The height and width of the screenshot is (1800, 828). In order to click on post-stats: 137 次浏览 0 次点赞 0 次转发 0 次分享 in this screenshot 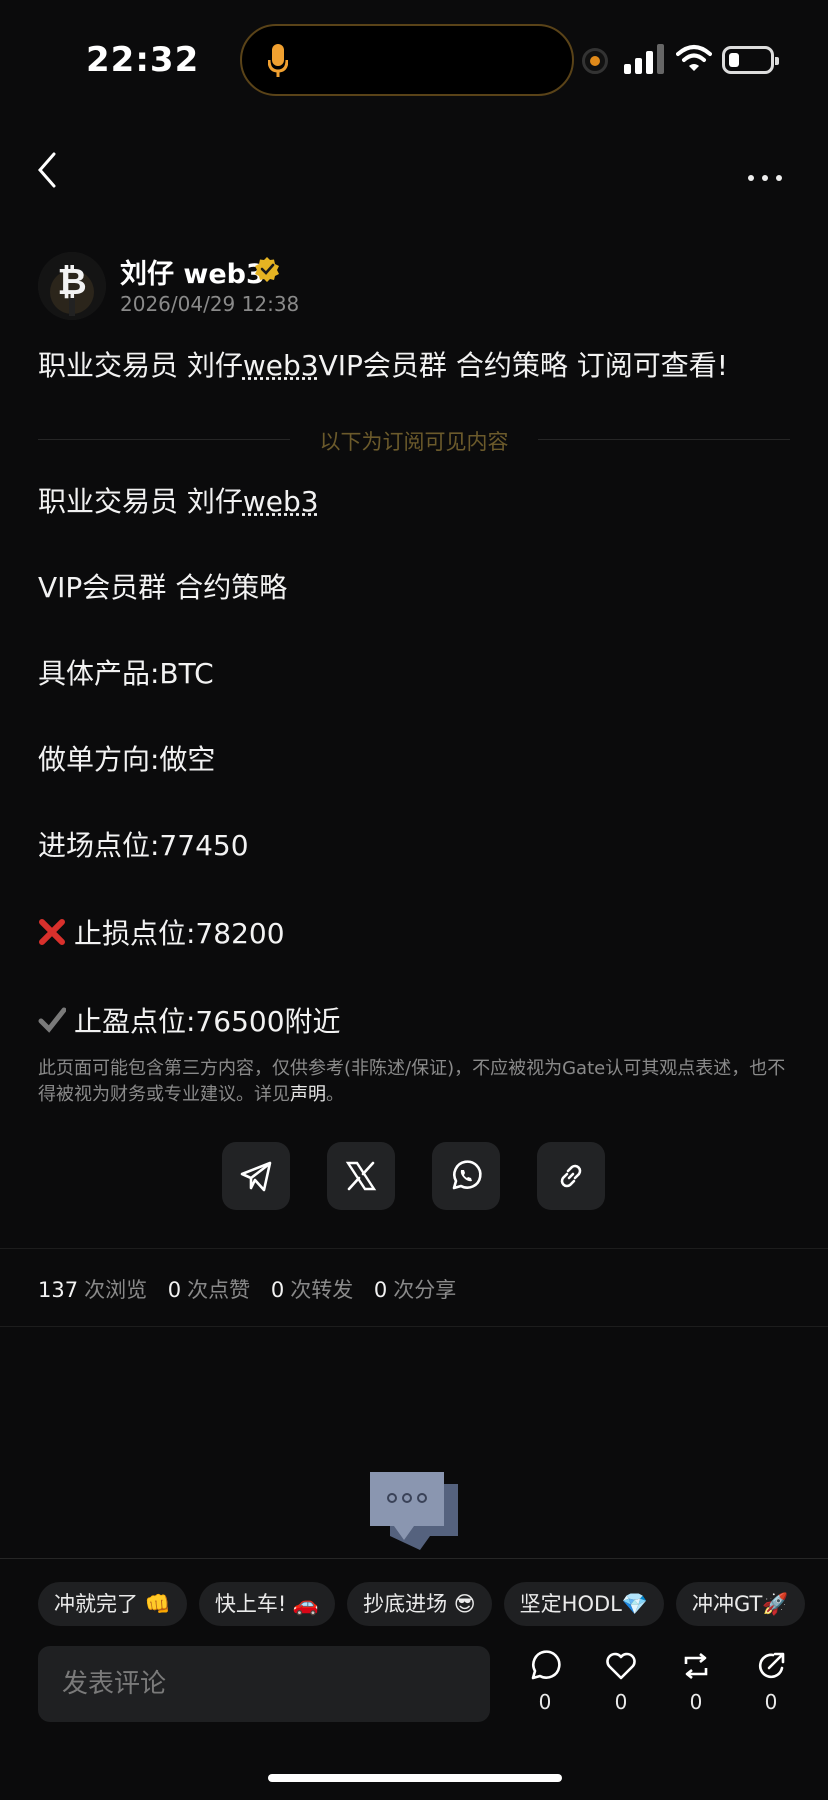, I will do `click(254, 1289)`.